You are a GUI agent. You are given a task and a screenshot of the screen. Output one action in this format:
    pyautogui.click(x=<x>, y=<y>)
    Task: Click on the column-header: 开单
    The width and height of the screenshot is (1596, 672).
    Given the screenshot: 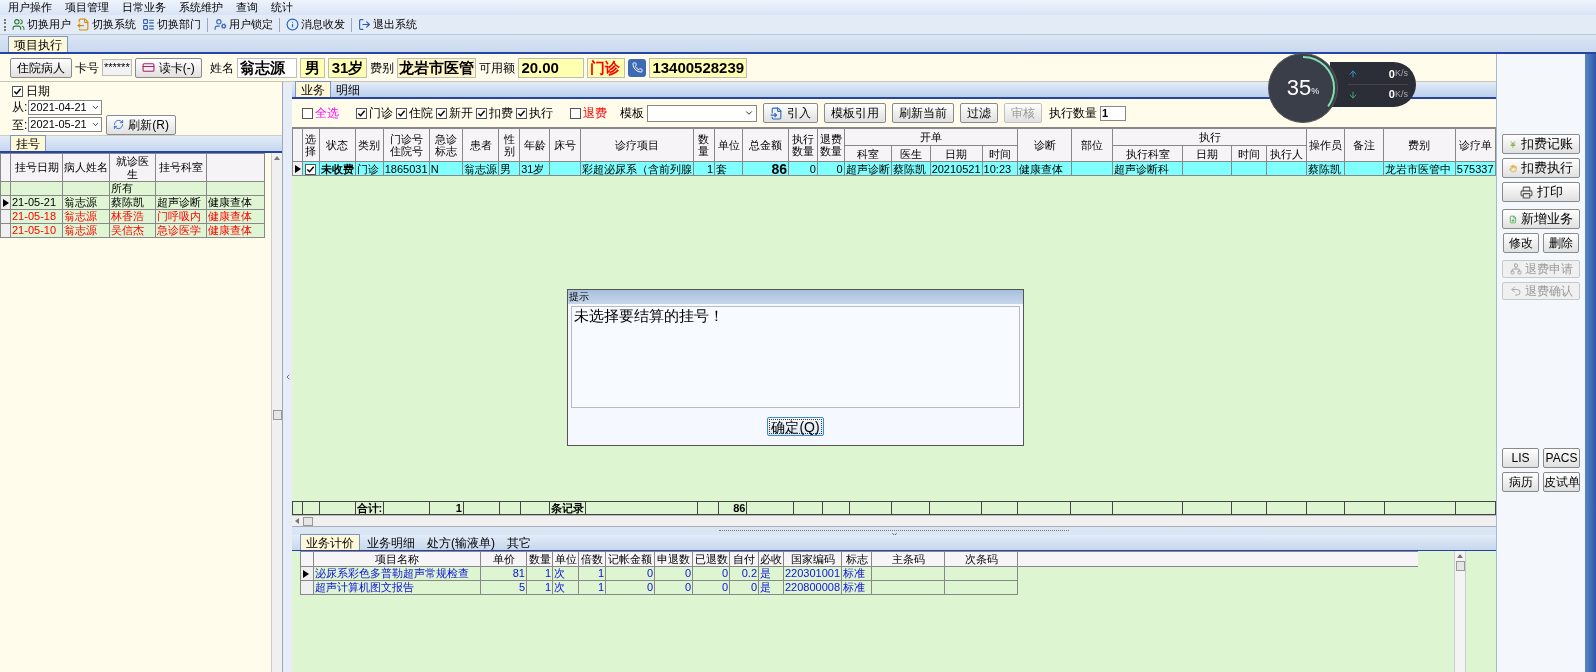 What is the action you would take?
    pyautogui.click(x=931, y=137)
    